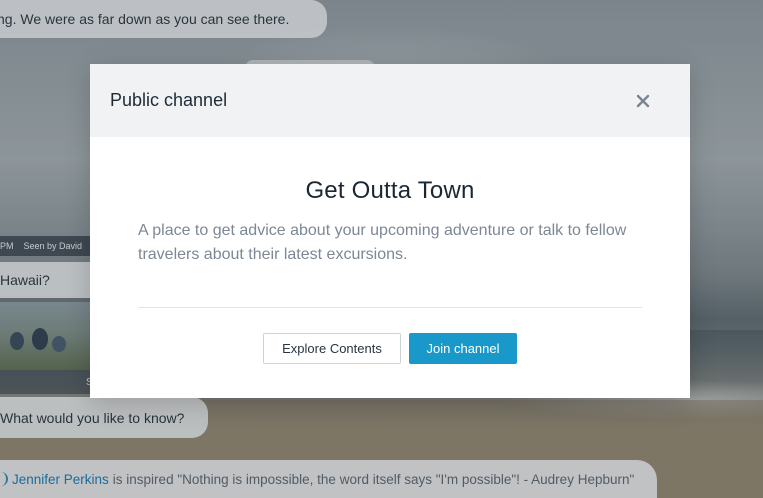  Describe the element at coordinates (390, 190) in the screenshot. I see `channel-name: Get Outta Town` at that location.